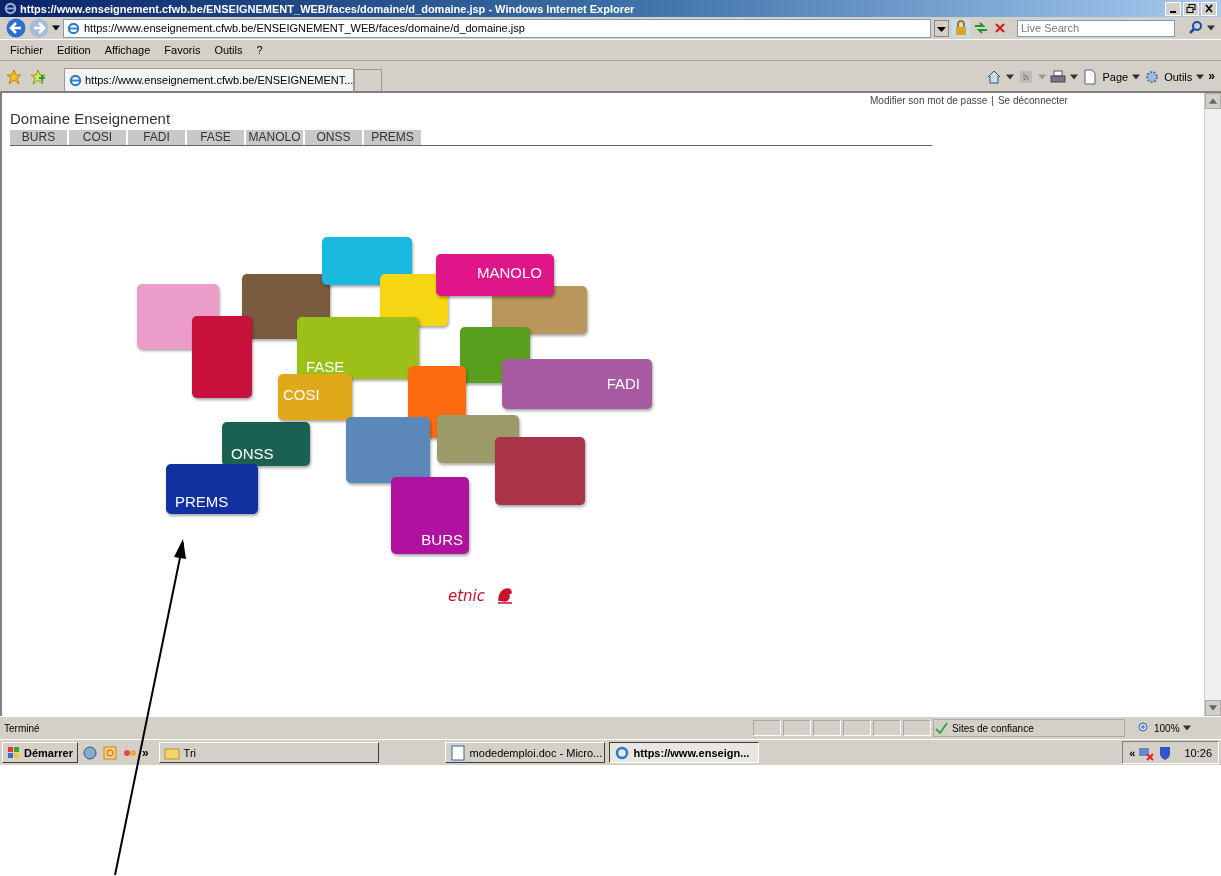 The height and width of the screenshot is (876, 1221). I want to click on menu-item: Fichier, so click(26, 50).